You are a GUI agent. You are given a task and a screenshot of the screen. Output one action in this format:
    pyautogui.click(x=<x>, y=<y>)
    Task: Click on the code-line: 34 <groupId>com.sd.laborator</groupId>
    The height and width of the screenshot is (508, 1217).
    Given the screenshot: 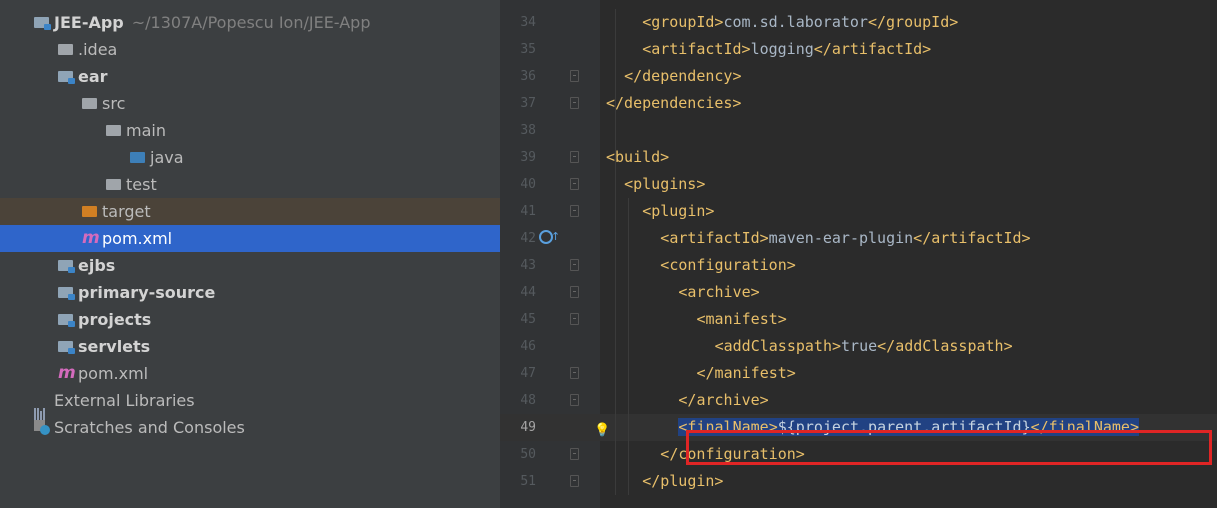 What is the action you would take?
    pyautogui.click(x=858, y=22)
    